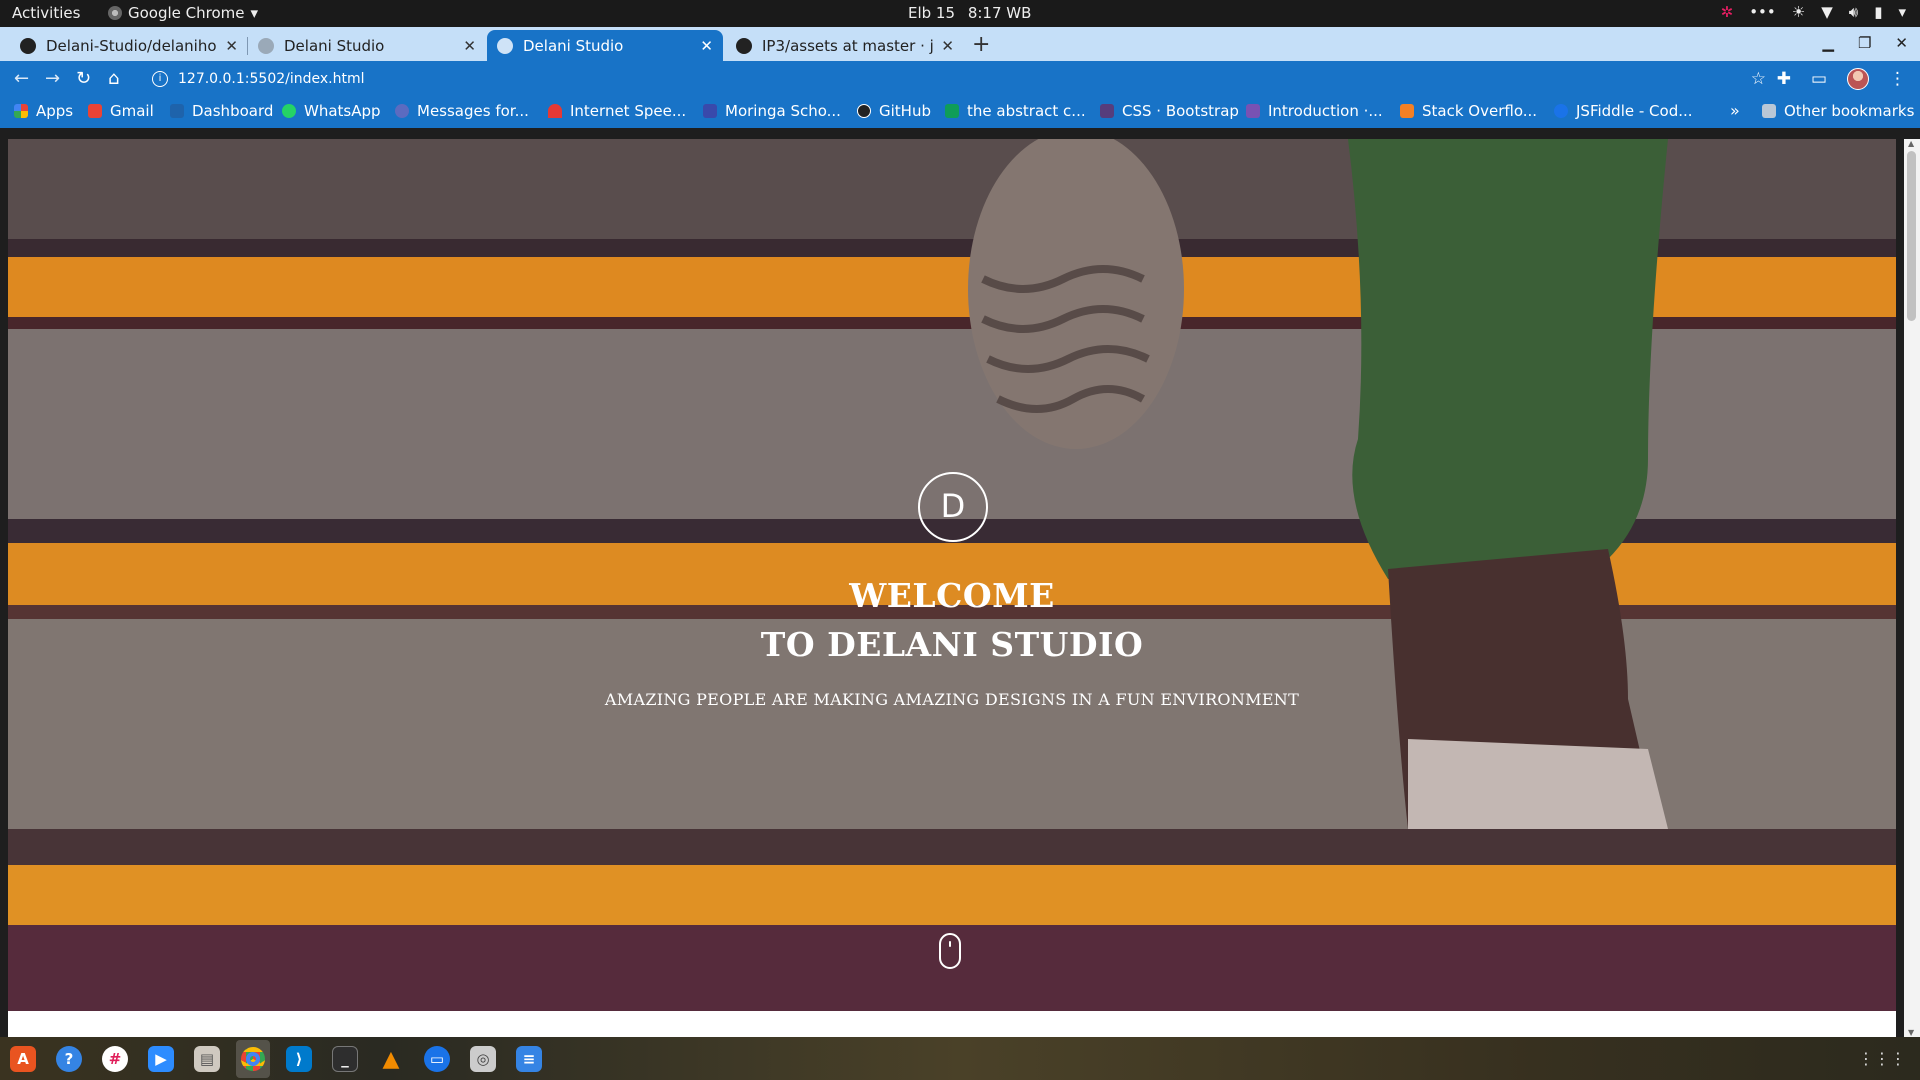  Describe the element at coordinates (161, 1059) in the screenshot. I see `zoom-icon: ▶` at that location.